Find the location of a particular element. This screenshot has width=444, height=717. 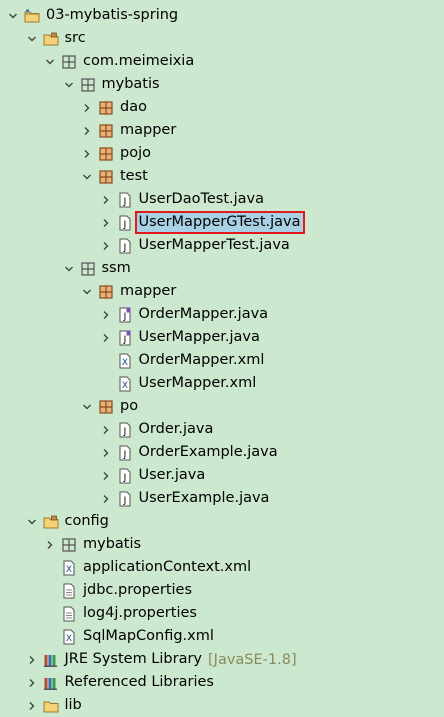

tree-item-user-java: J User.java is located at coordinates (222, 475).